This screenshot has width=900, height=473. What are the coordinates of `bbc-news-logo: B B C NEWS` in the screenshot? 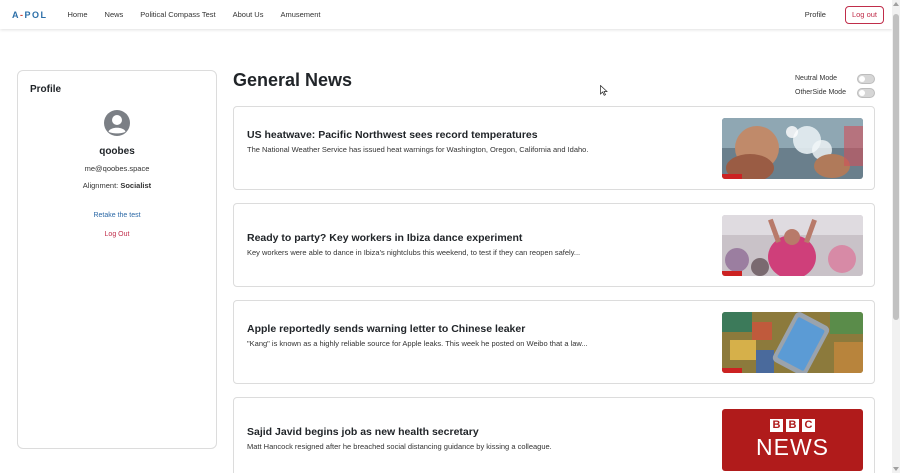 It's located at (792, 440).